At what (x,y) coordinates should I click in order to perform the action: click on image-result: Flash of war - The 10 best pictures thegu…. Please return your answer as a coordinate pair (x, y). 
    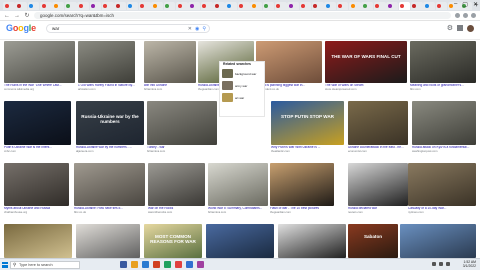
    Looking at the image, I should click on (302, 189).